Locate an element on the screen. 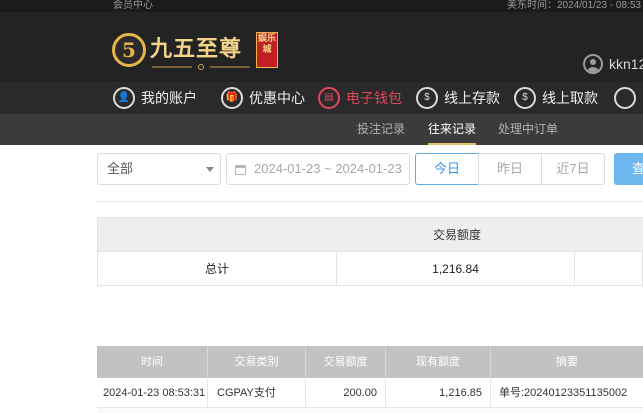 The width and height of the screenshot is (643, 413). deposit-icon: $ is located at coordinates (427, 98).